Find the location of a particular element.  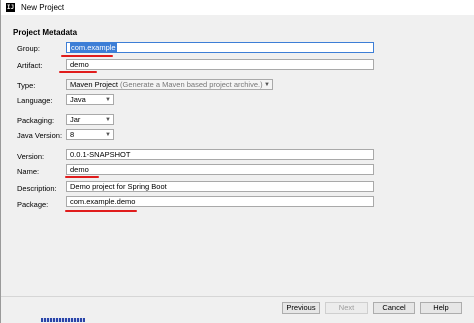

language-label: Language: is located at coordinates (35, 100).